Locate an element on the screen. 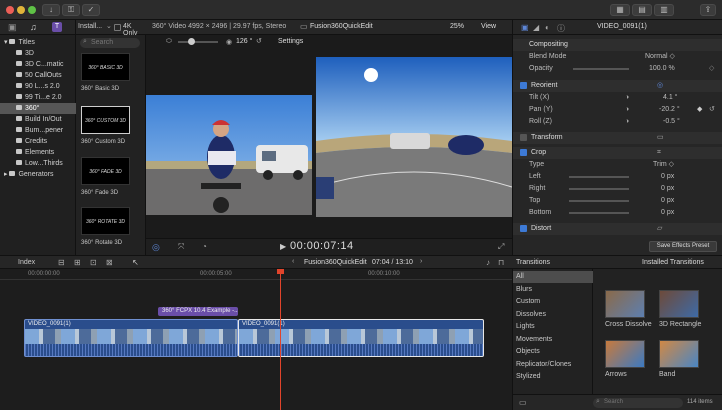 The height and width of the screenshot is (410, 722). close-window-button is located at coordinates (10, 10).